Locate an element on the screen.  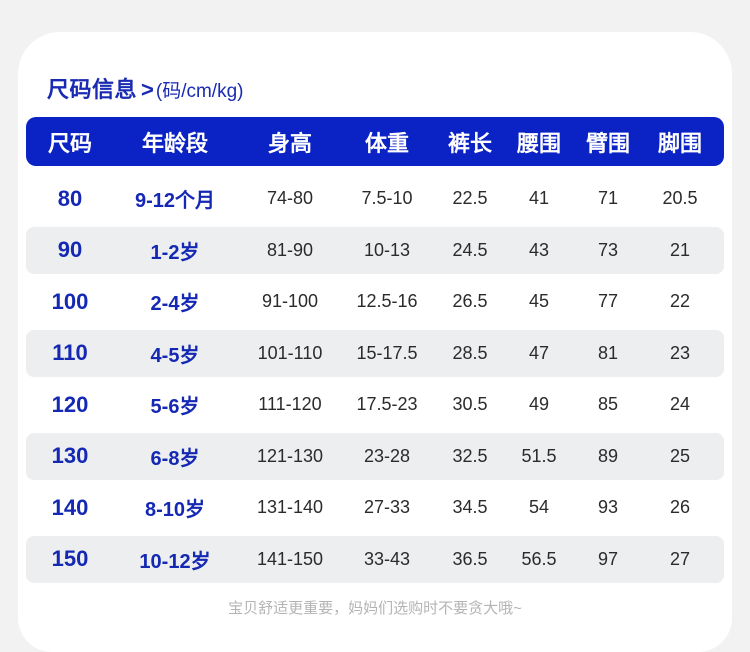
table-row: 110 4-5岁 101-110 15-17.5 28.5 47 81 23 is located at coordinates (375, 354).